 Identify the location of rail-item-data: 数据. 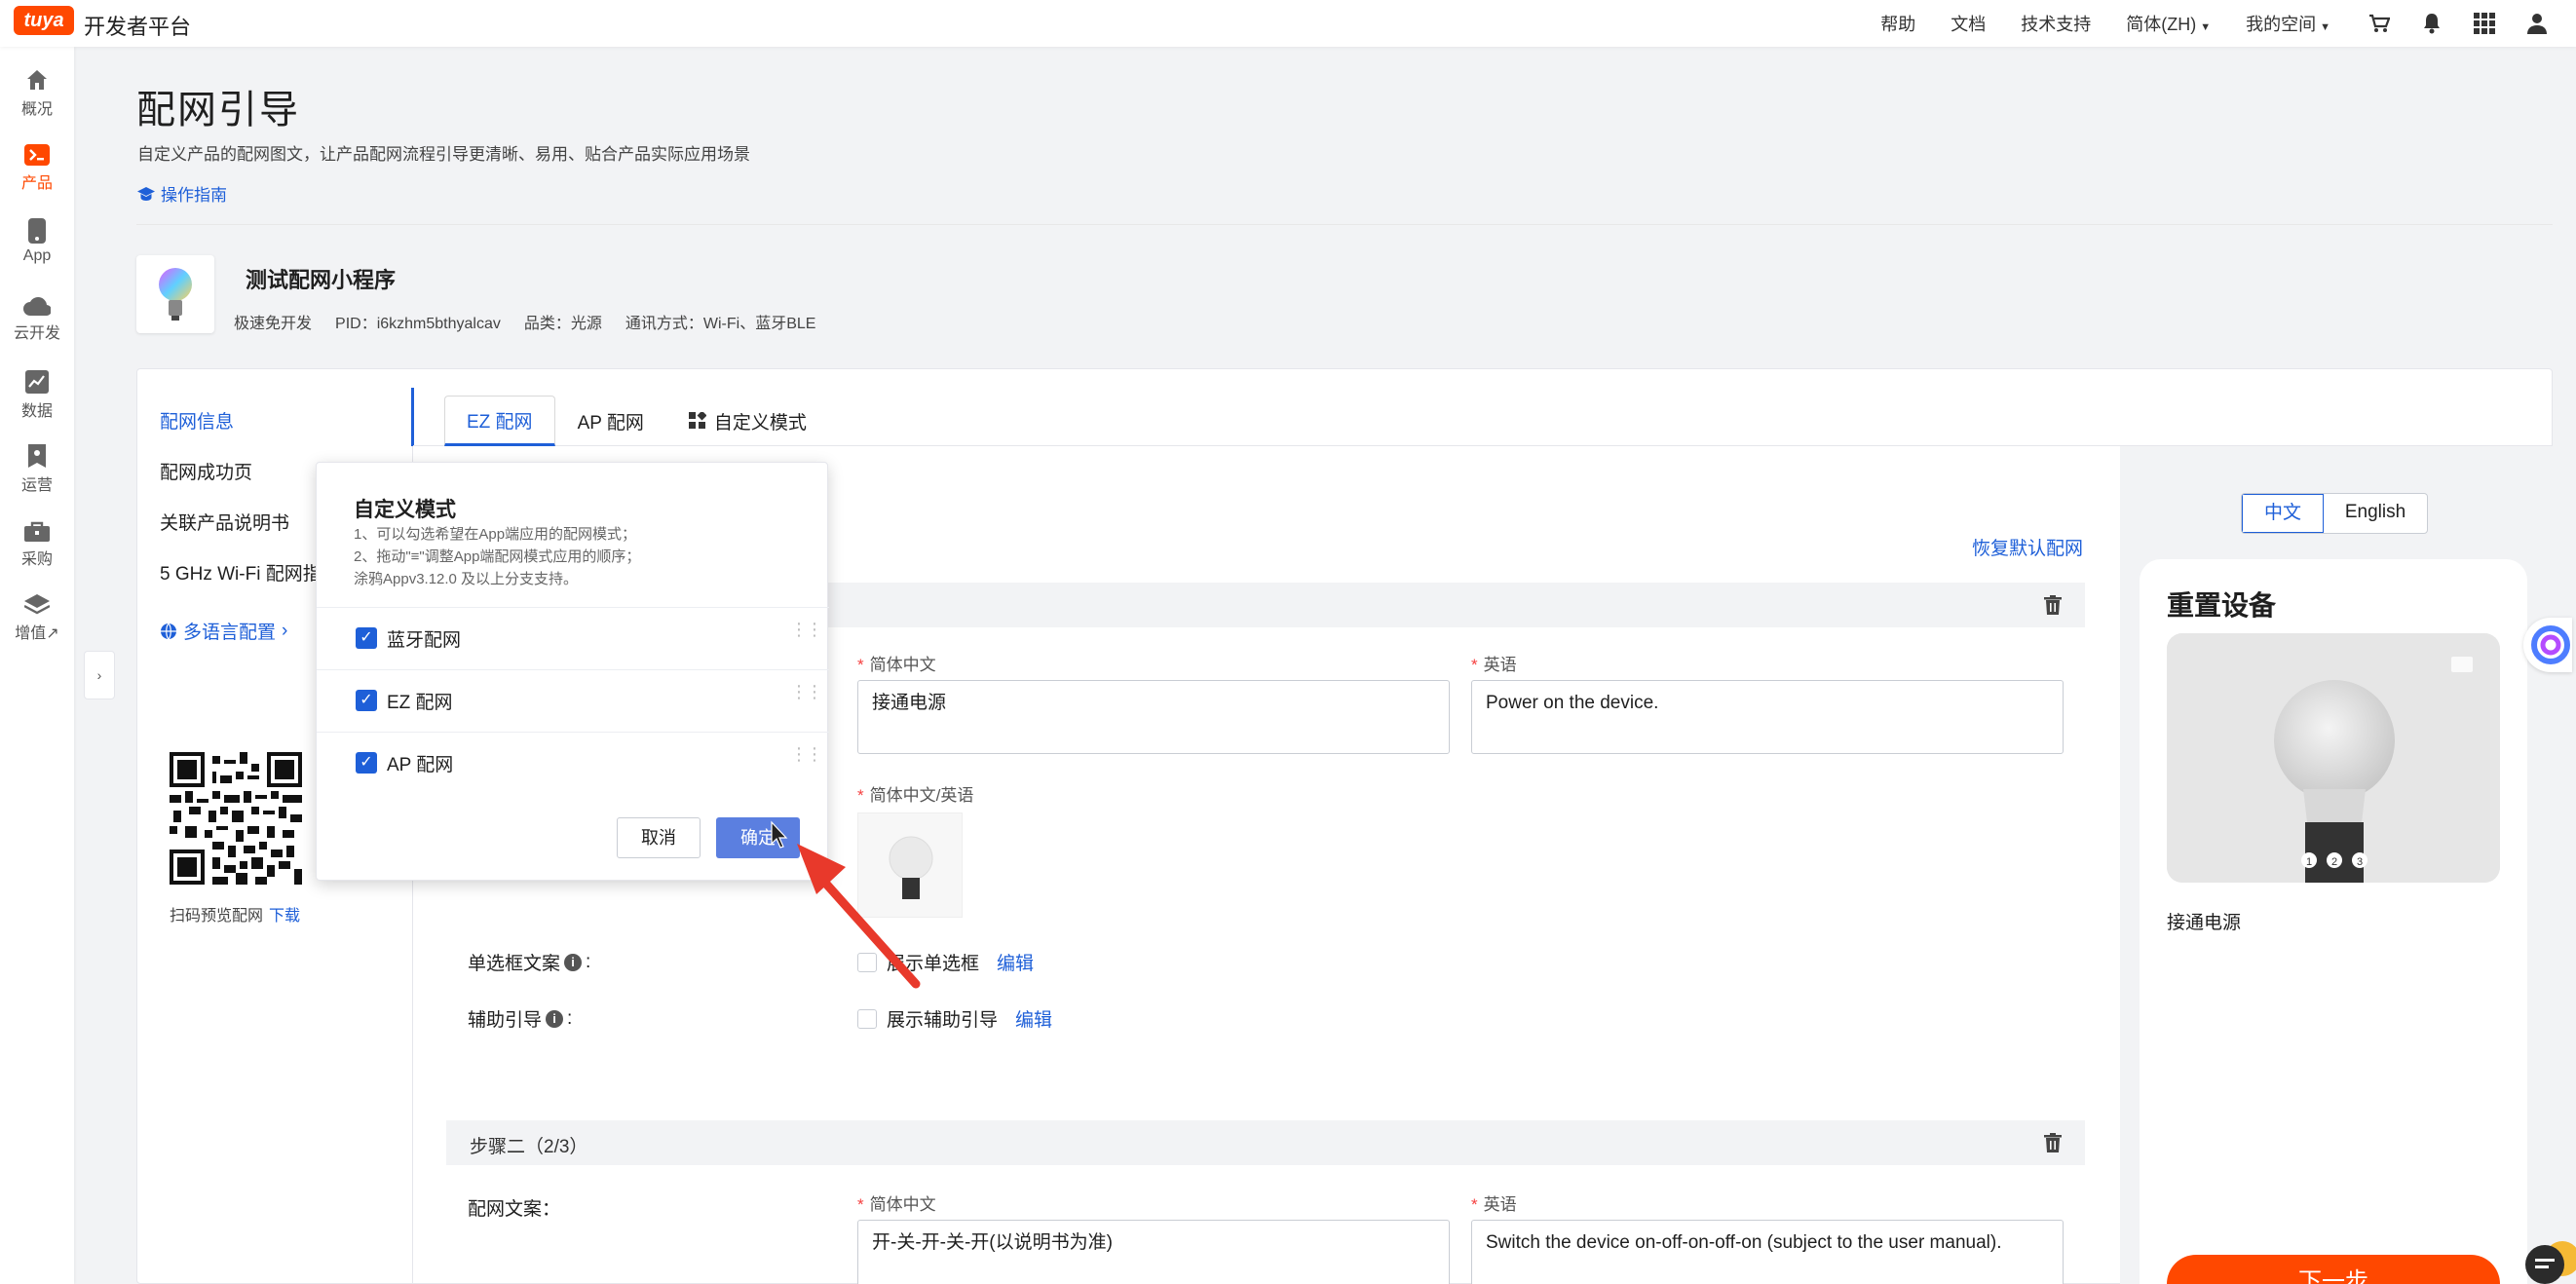
(37, 395).